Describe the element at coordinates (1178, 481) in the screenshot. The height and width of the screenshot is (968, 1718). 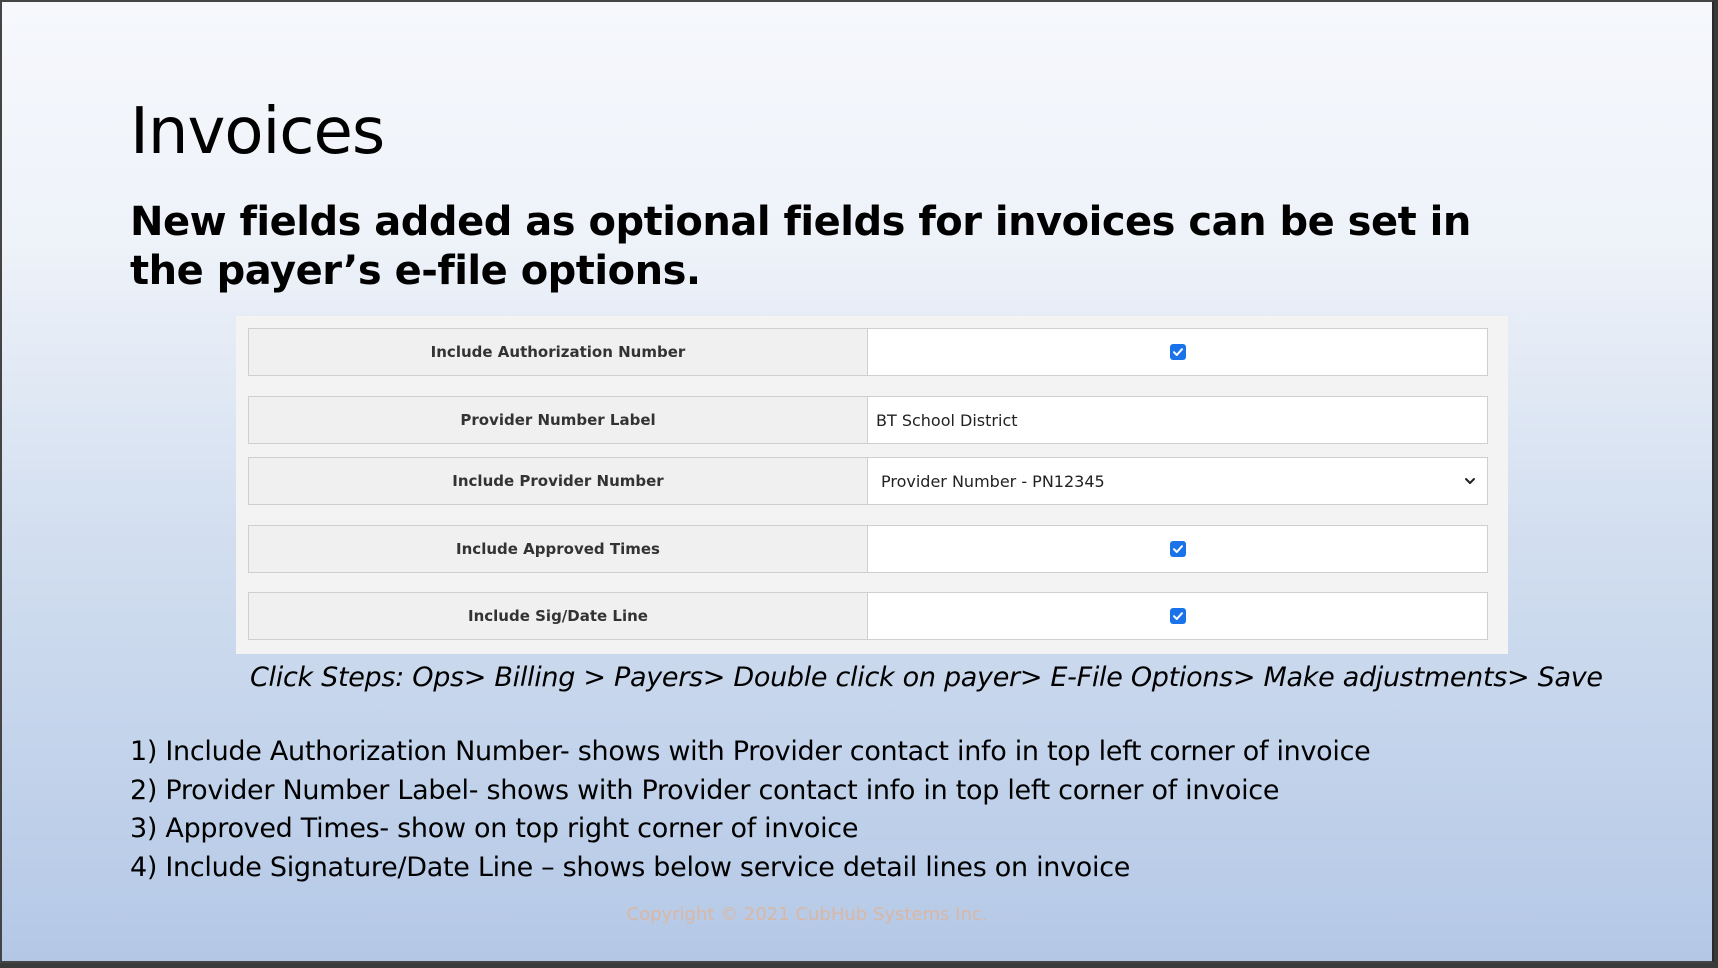
I see `include-provider-number-select: Provider Number - PN12345` at that location.